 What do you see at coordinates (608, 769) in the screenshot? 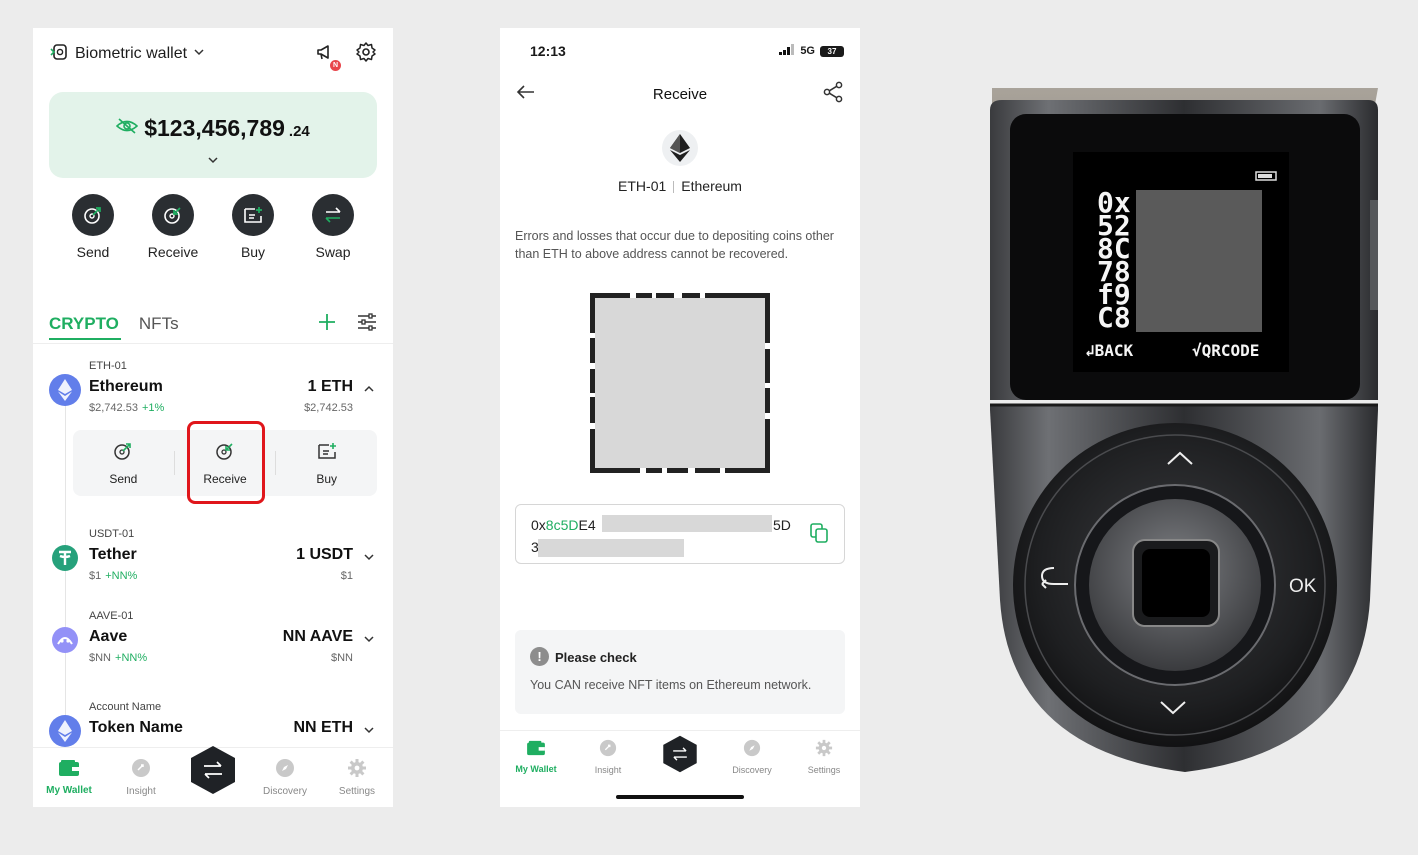
I see `nav-label: Insight` at bounding box center [608, 769].